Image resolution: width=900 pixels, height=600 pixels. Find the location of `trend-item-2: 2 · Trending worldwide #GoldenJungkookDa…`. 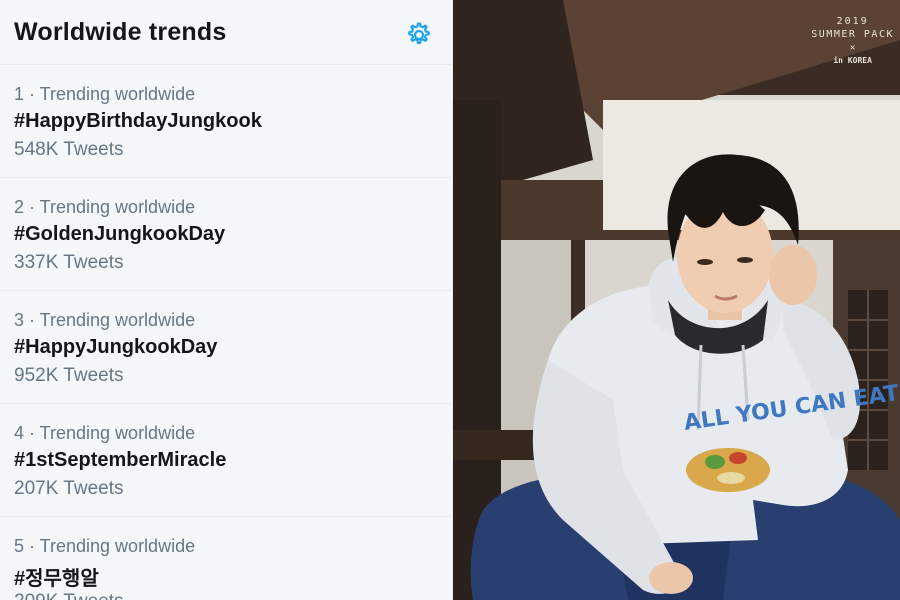

trend-item-2: 2 · Trending worldwide #GoldenJungkookDa… is located at coordinates (226, 234).